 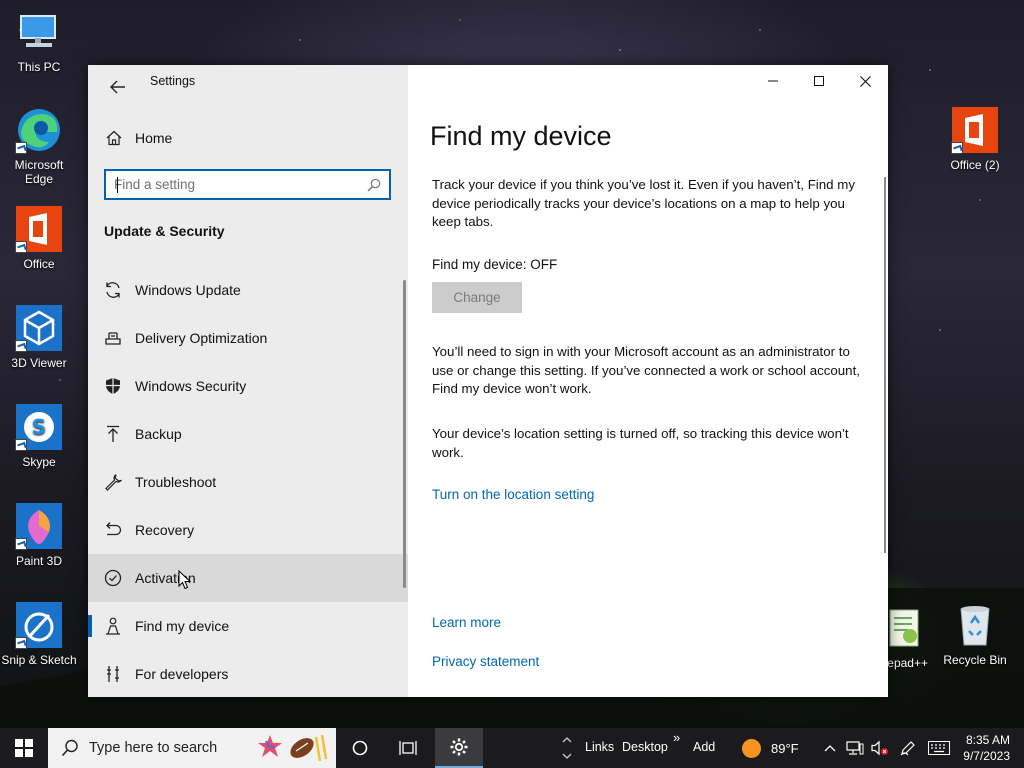 I want to click on nav-item-windows-update: Windows Update, so click(x=248, y=290).